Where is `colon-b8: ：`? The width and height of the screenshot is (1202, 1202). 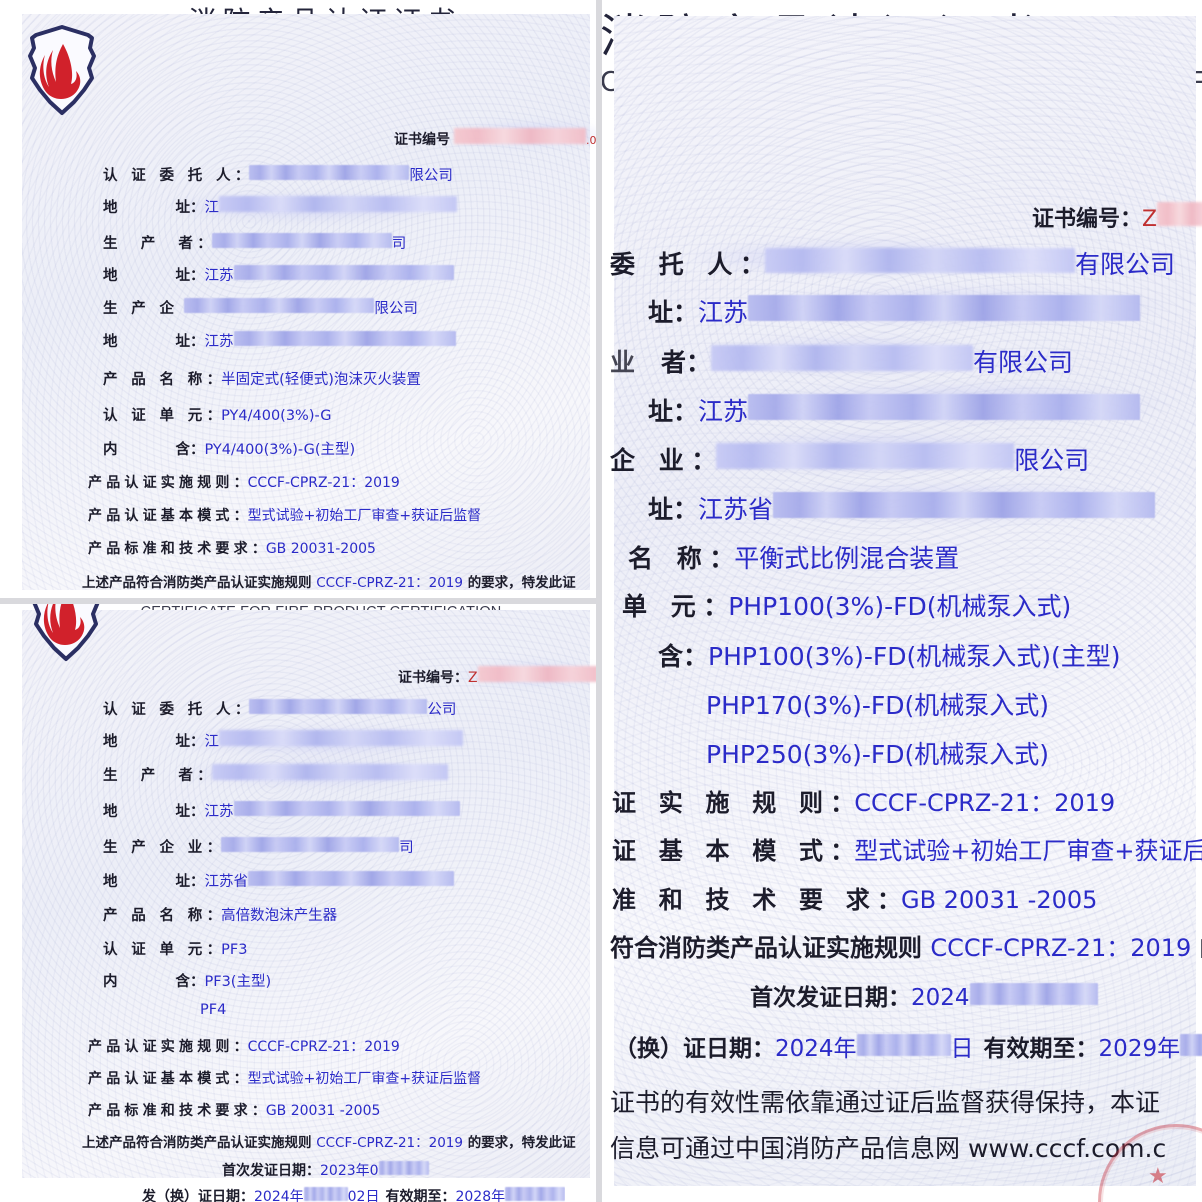
colon-b8: ： is located at coordinates (214, 950).